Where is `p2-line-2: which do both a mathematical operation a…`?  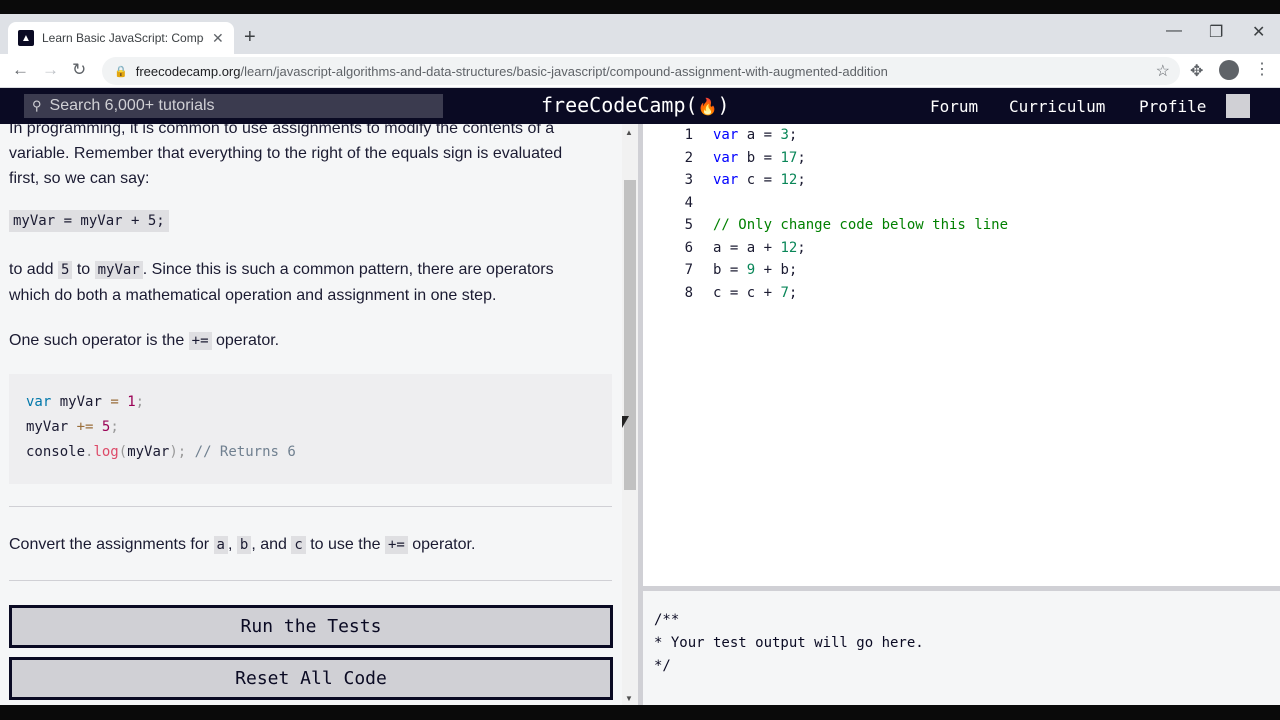 p2-line-2: which do both a mathematical operation a… is located at coordinates (253, 295).